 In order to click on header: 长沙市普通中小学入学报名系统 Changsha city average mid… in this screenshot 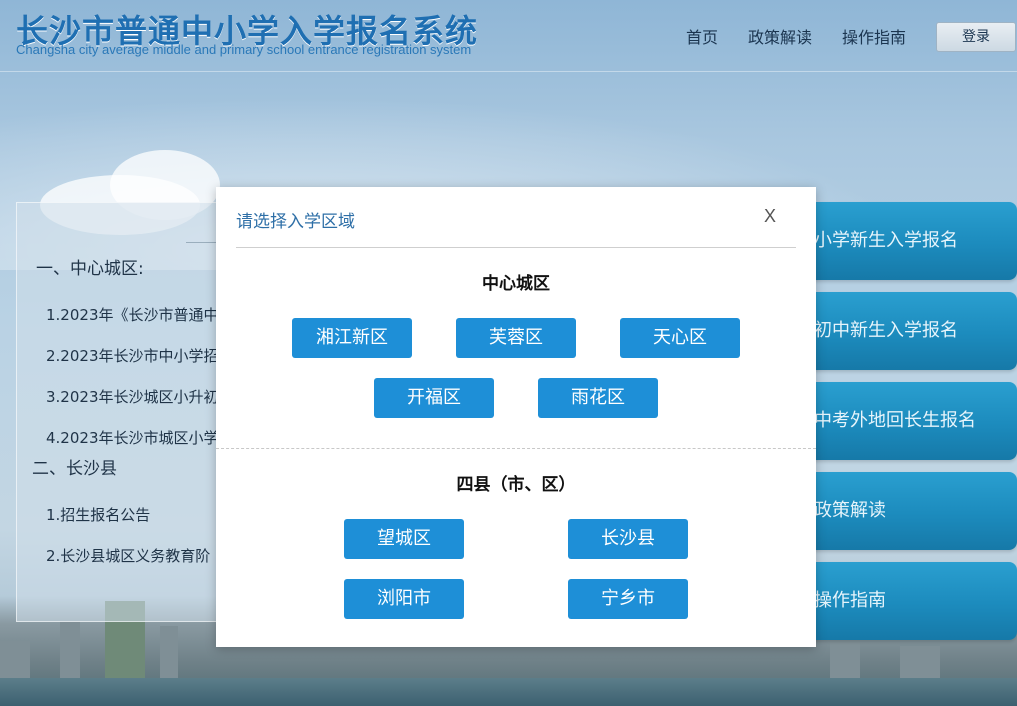, I will do `click(508, 36)`.